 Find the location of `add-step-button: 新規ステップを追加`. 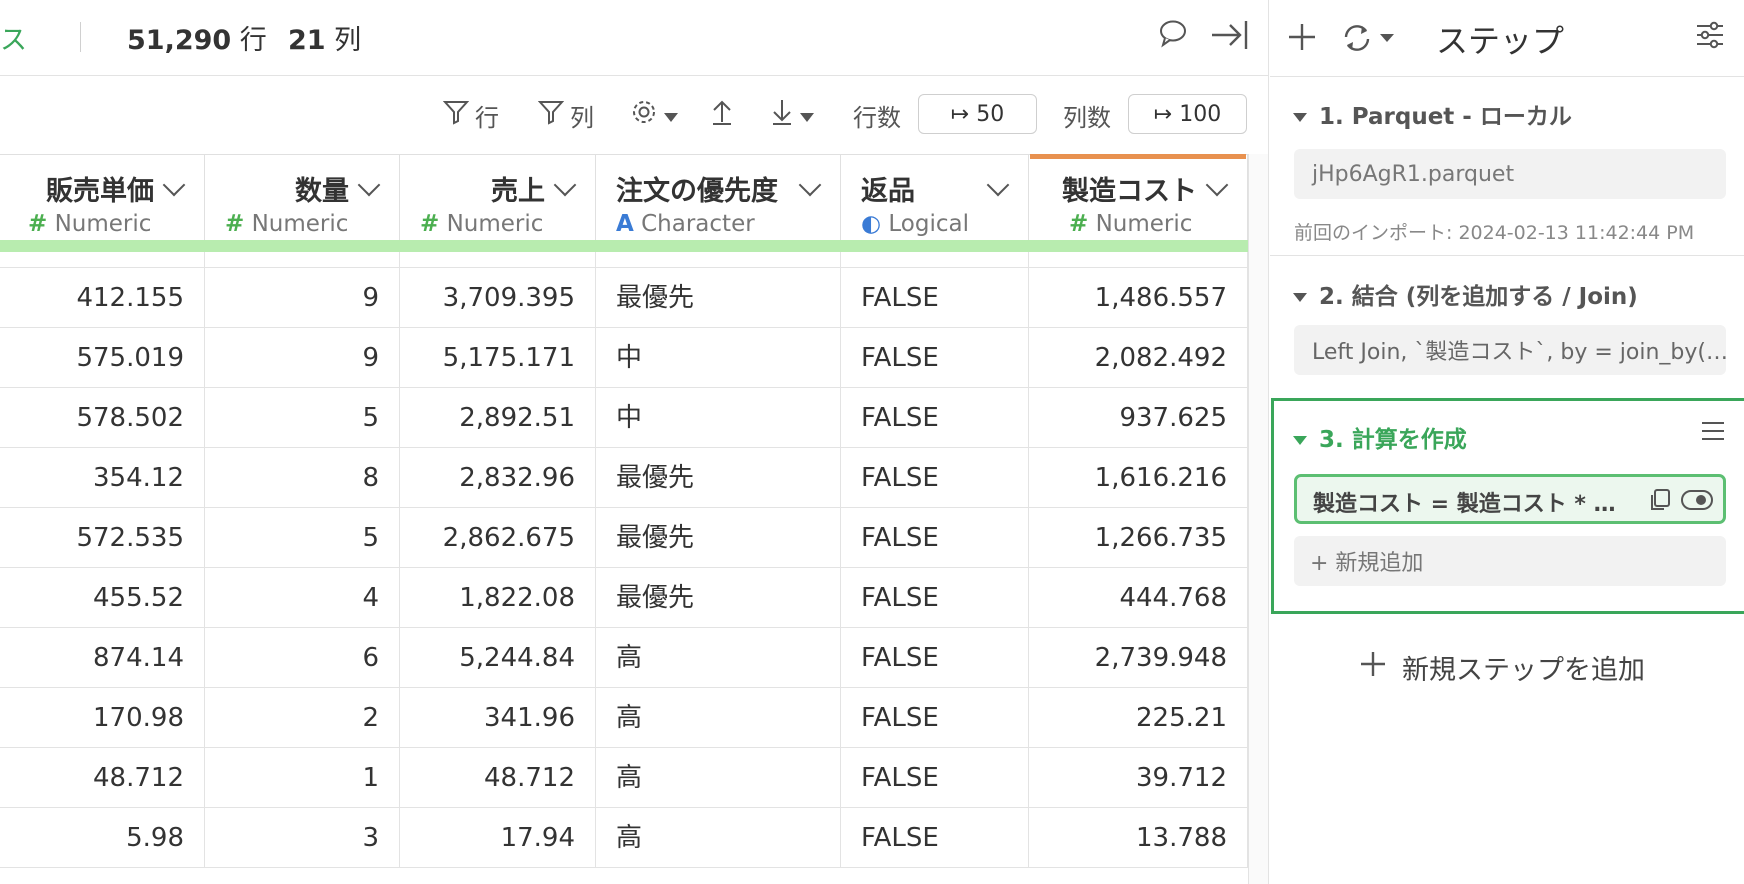

add-step-button: 新規ステップを追加 is located at coordinates (1502, 667).